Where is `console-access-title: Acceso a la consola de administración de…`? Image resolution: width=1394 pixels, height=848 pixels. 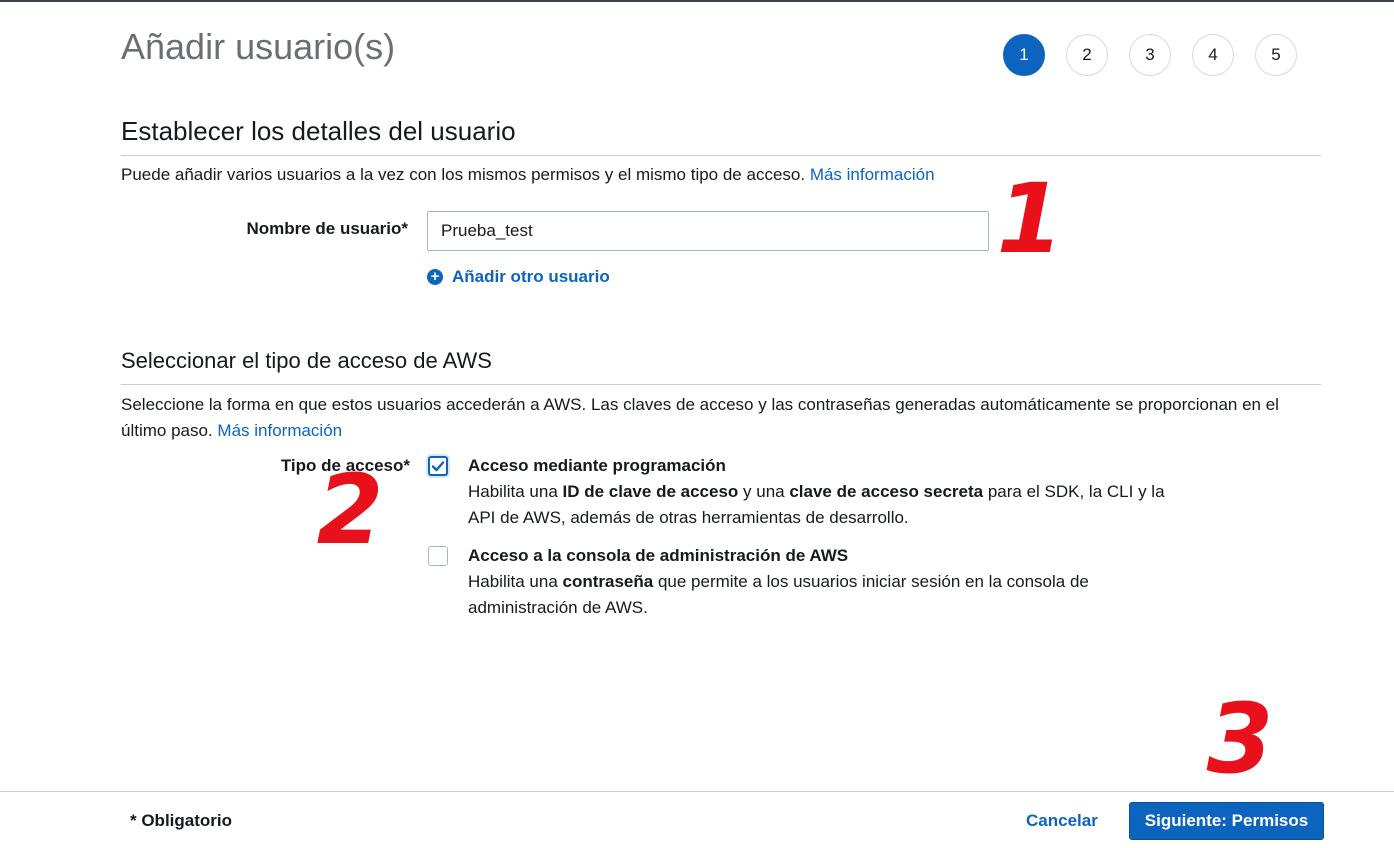 console-access-title: Acceso a la consola de administración de… is located at coordinates (658, 555).